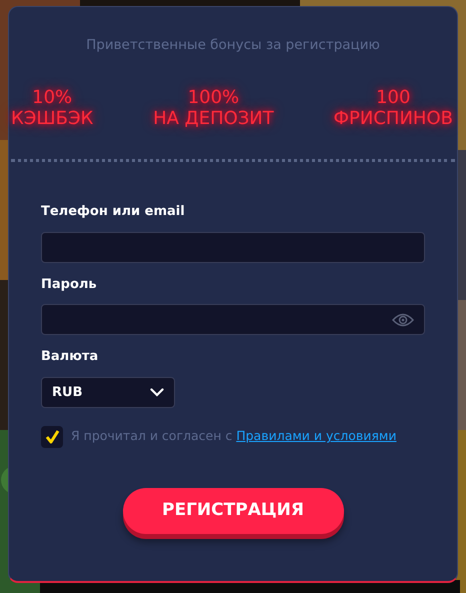  I want to click on bonus-text: 100% НА ДЕПОЗИТ, so click(213, 108).